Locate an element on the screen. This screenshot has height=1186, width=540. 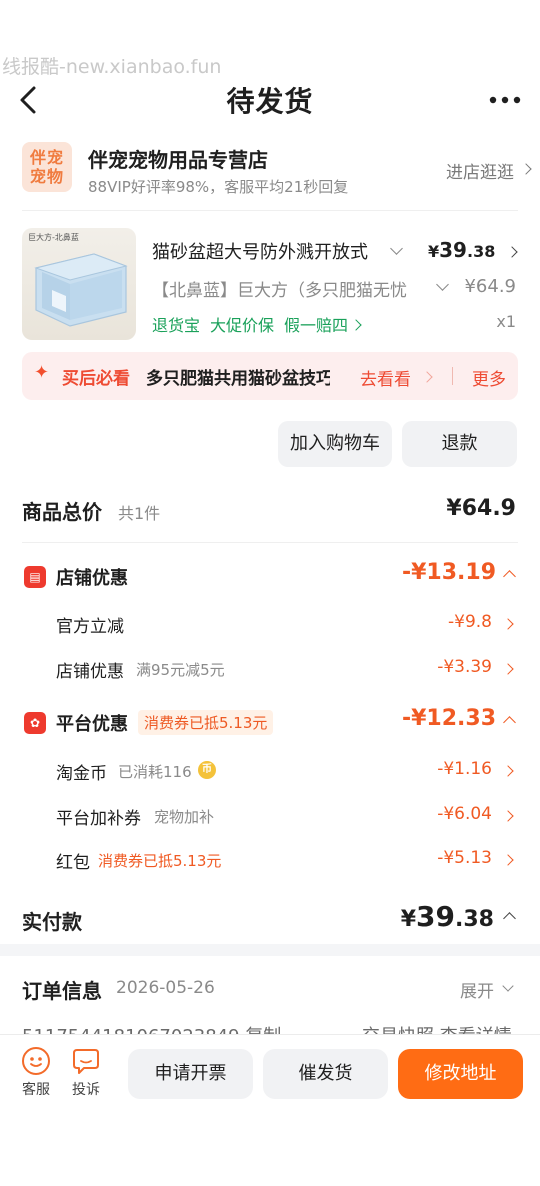
service-tags: 退货宝 大促价保 假一赔四 is located at coordinates (261, 324).